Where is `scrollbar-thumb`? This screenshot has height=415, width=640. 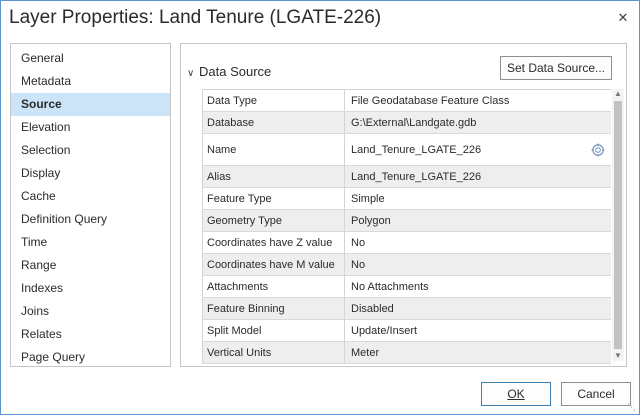
scrollbar-thumb is located at coordinates (618, 225).